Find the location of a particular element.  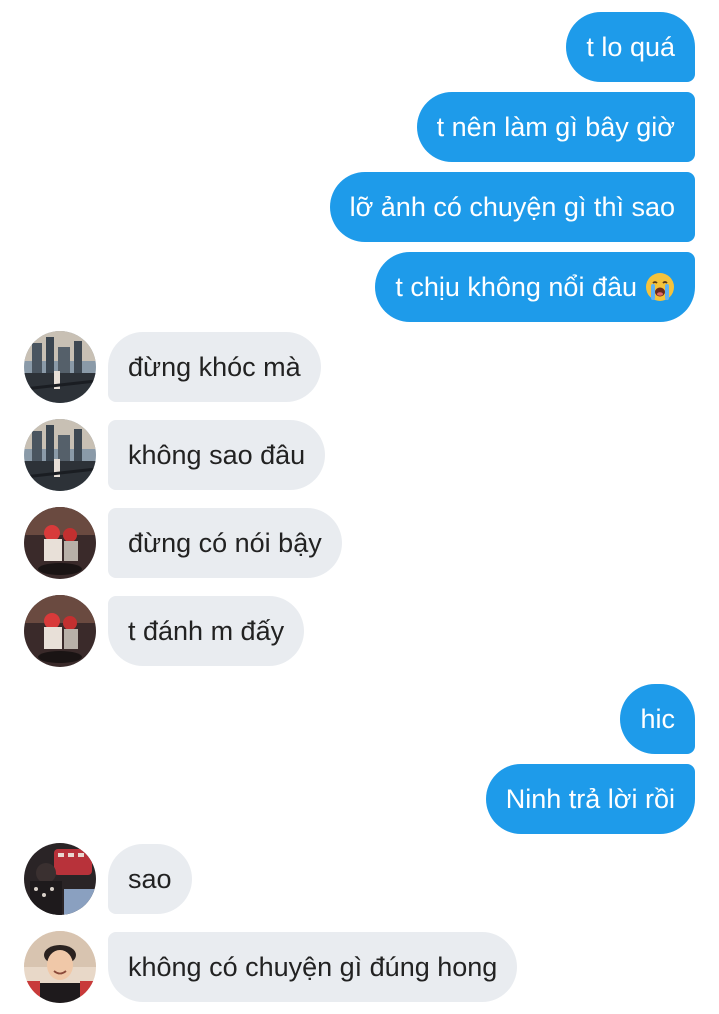

message-text: t đánh m đấy is located at coordinates (206, 630).